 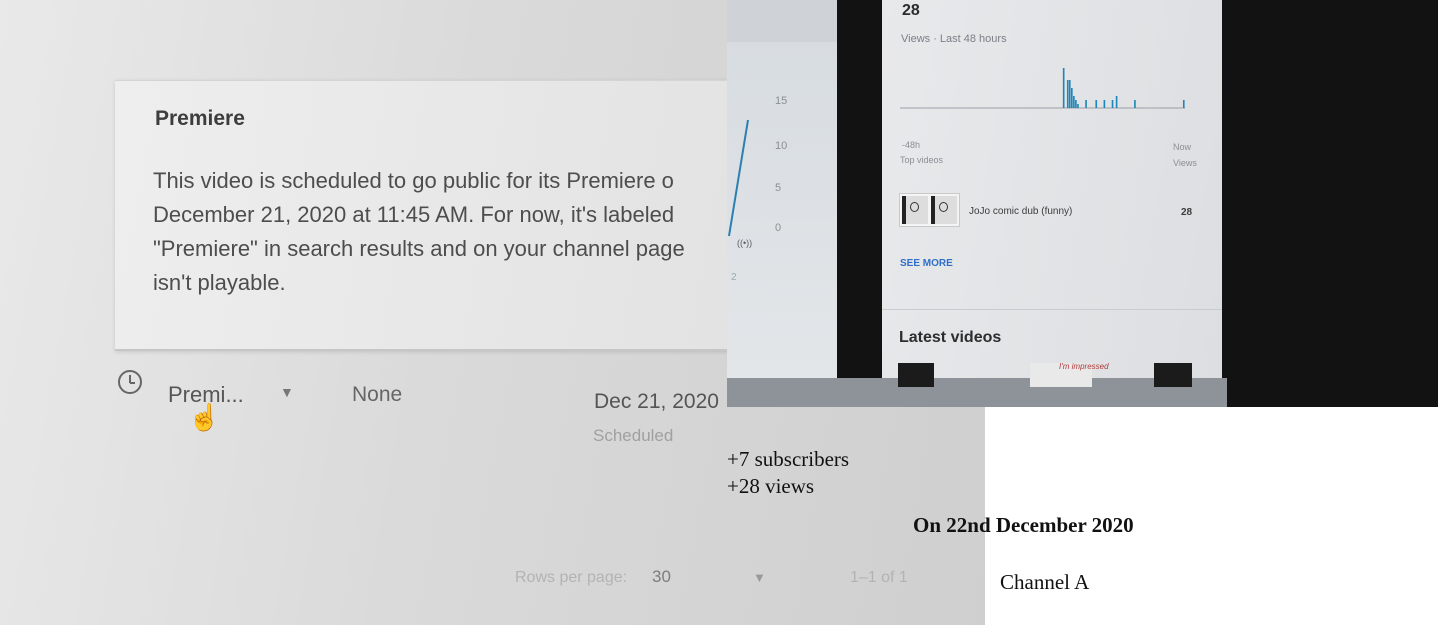 I want to click on views-sparkline, so click(x=1042, y=88).